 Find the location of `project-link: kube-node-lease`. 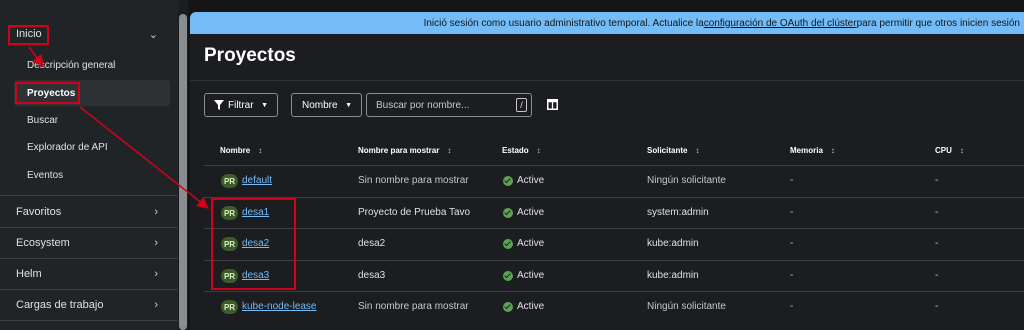

project-link: kube-node-lease is located at coordinates (279, 306).